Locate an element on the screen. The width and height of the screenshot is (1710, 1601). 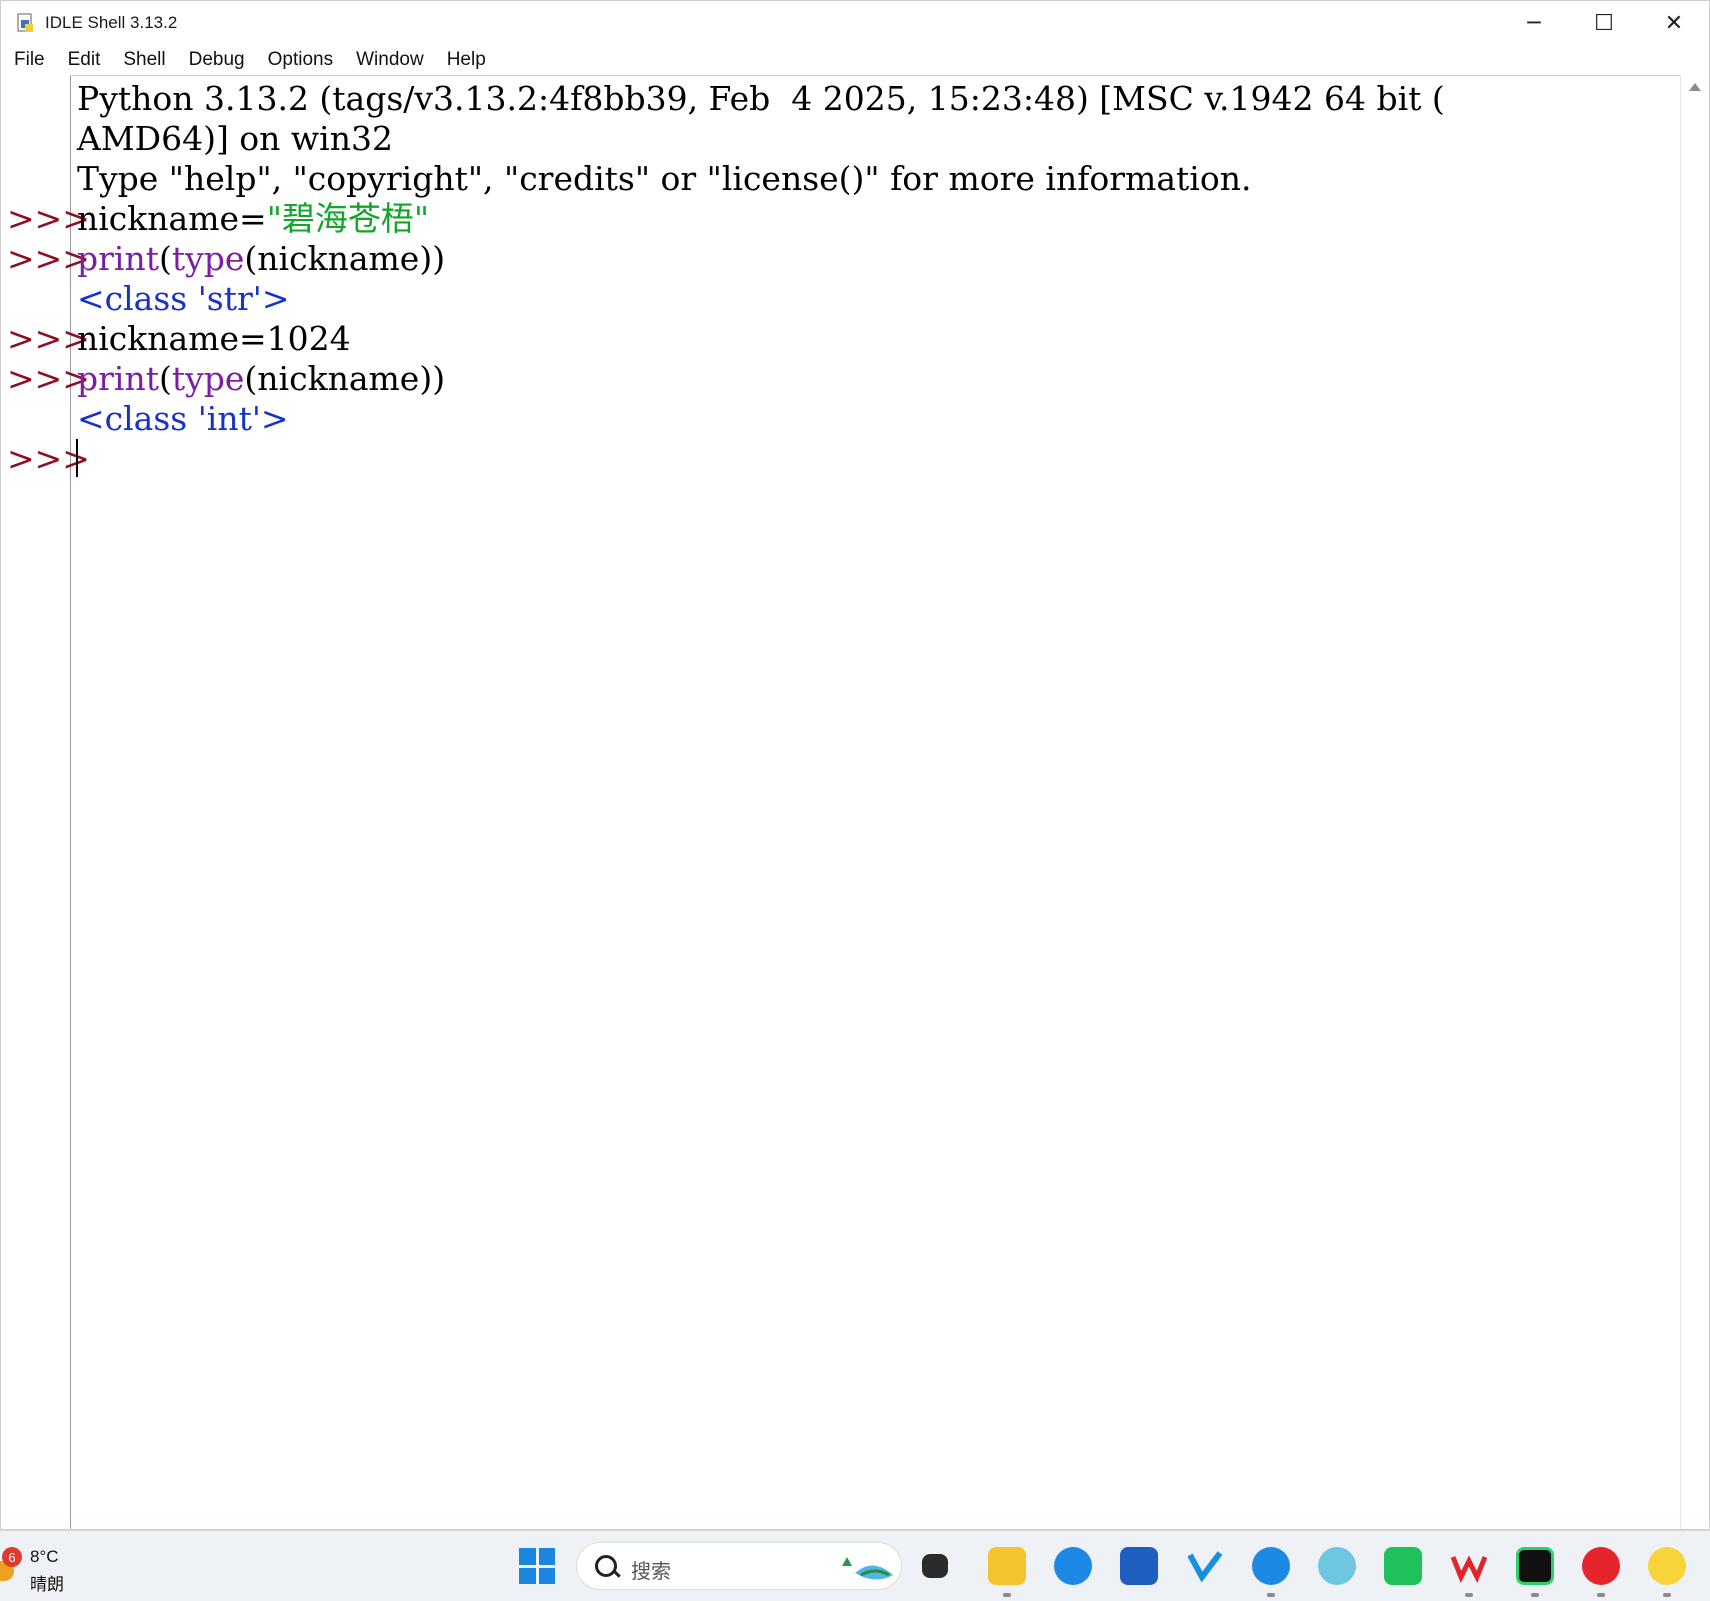
weather-temperature: 8°C is located at coordinates (44, 1556).